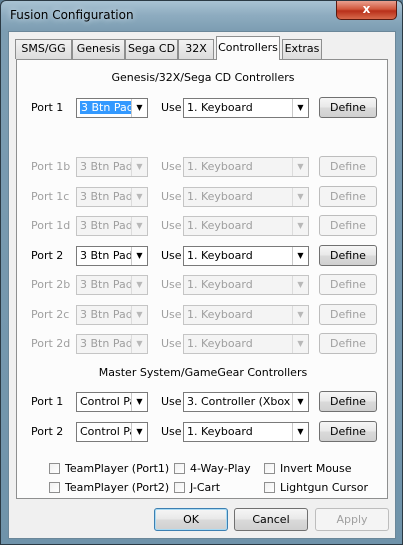 This screenshot has width=403, height=545. Describe the element at coordinates (271, 519) in the screenshot. I see `cancel-button: Cancel` at that location.